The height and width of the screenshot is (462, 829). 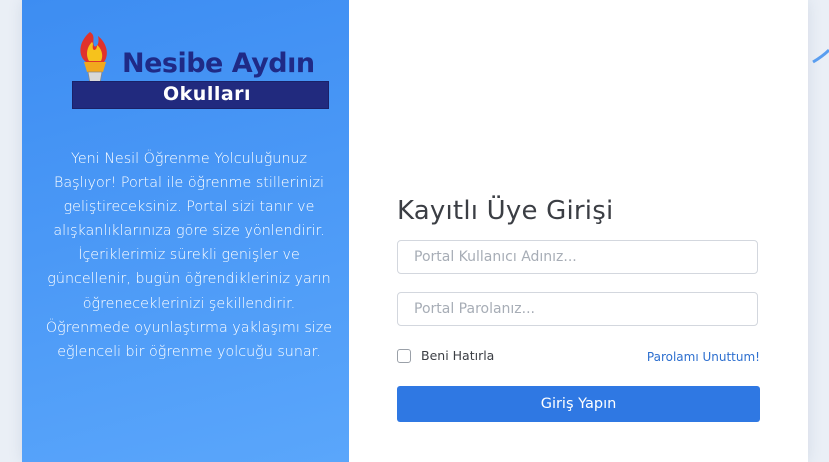 I want to click on forgot-password-link: Parolamı Unuttum!, so click(x=703, y=357).